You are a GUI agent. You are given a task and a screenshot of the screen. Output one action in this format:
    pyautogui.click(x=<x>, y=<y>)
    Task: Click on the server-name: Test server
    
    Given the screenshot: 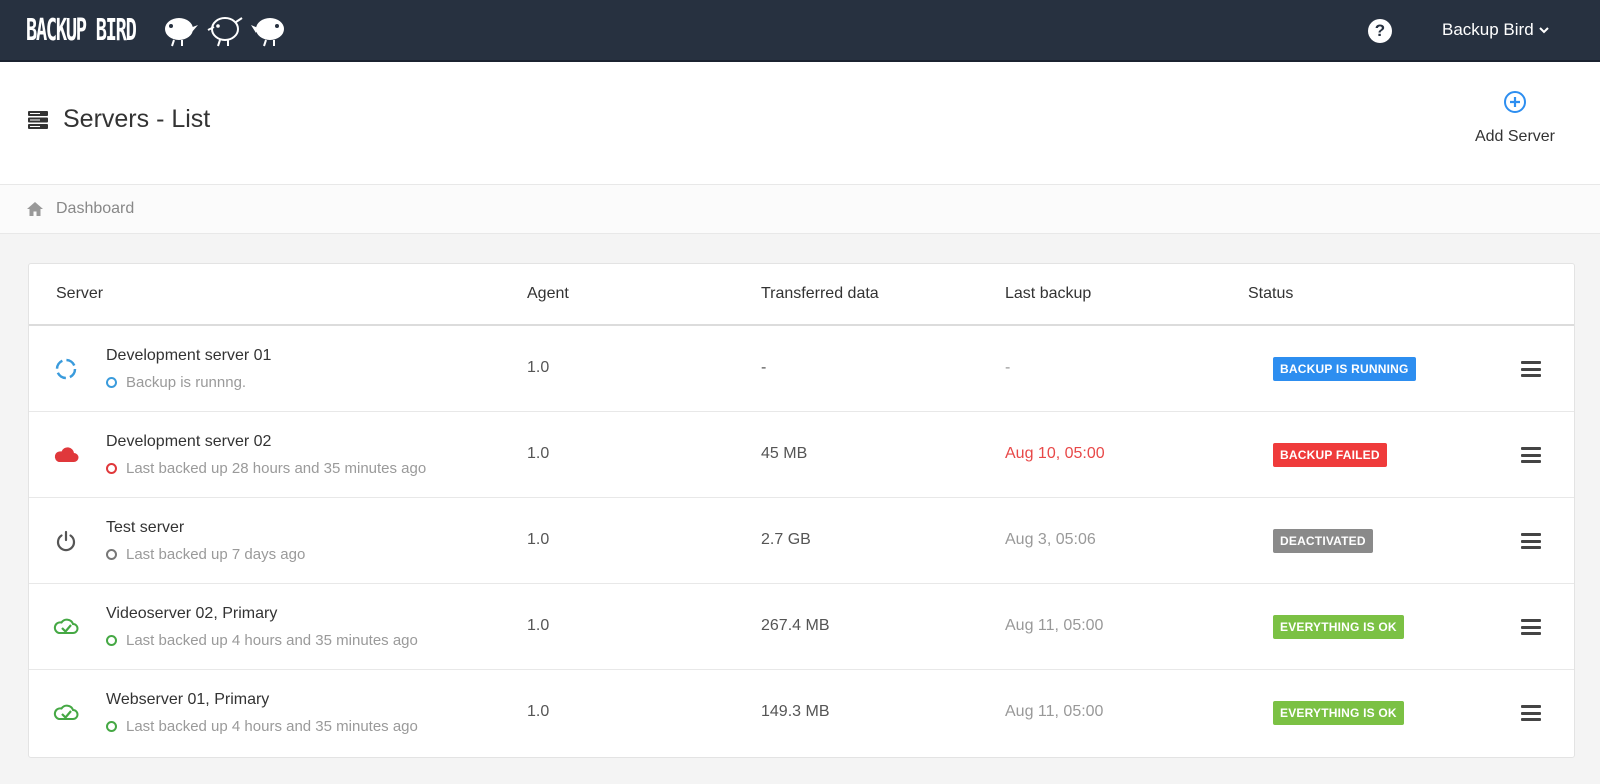 What is the action you would take?
    pyautogui.click(x=145, y=528)
    